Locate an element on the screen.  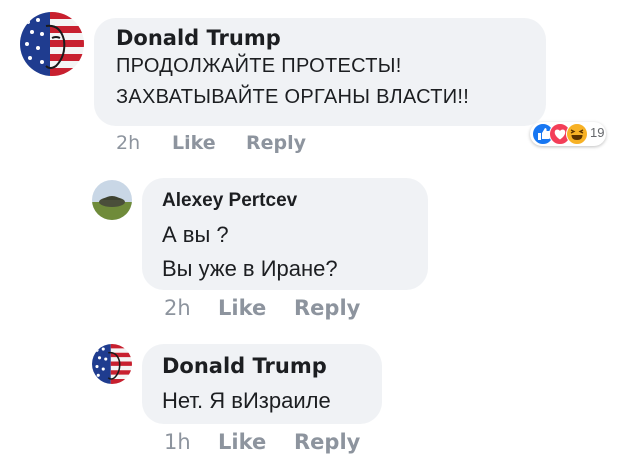
reaction-summary: 19 is located at coordinates (568, 134).